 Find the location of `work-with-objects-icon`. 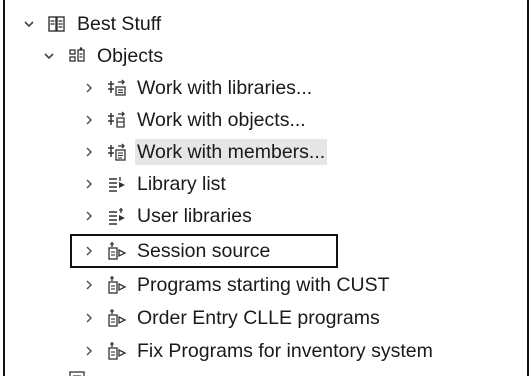

work-with-objects-icon is located at coordinates (117, 120).